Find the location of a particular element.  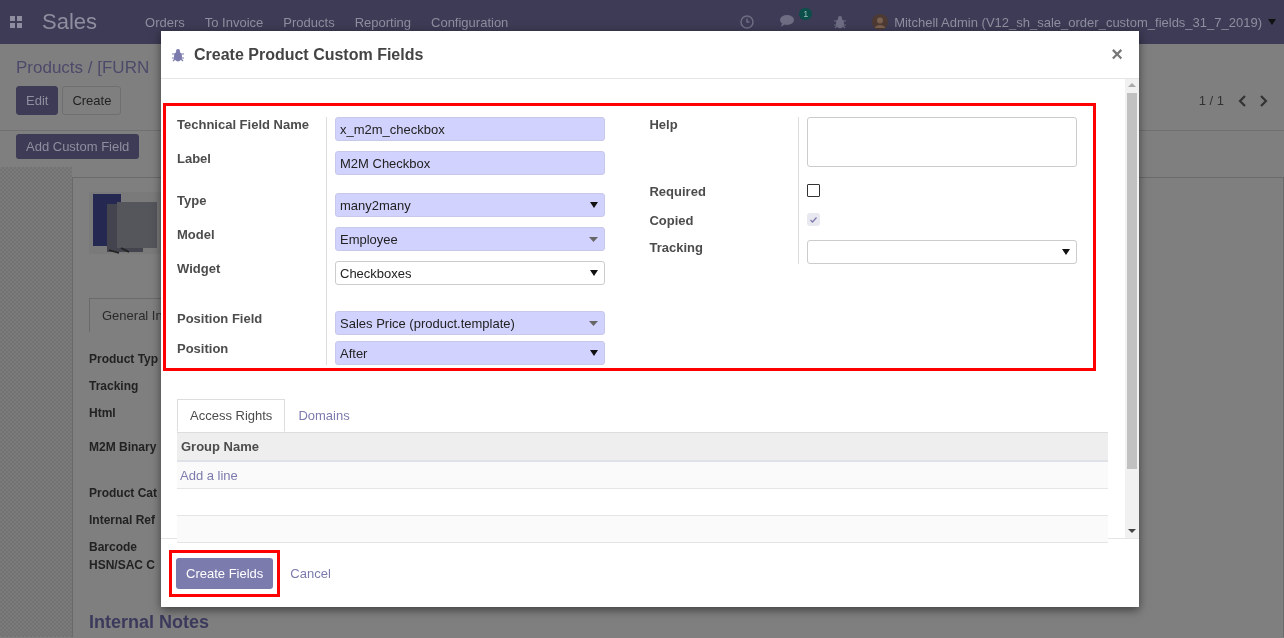

field-label: Barcode is located at coordinates (113, 547).